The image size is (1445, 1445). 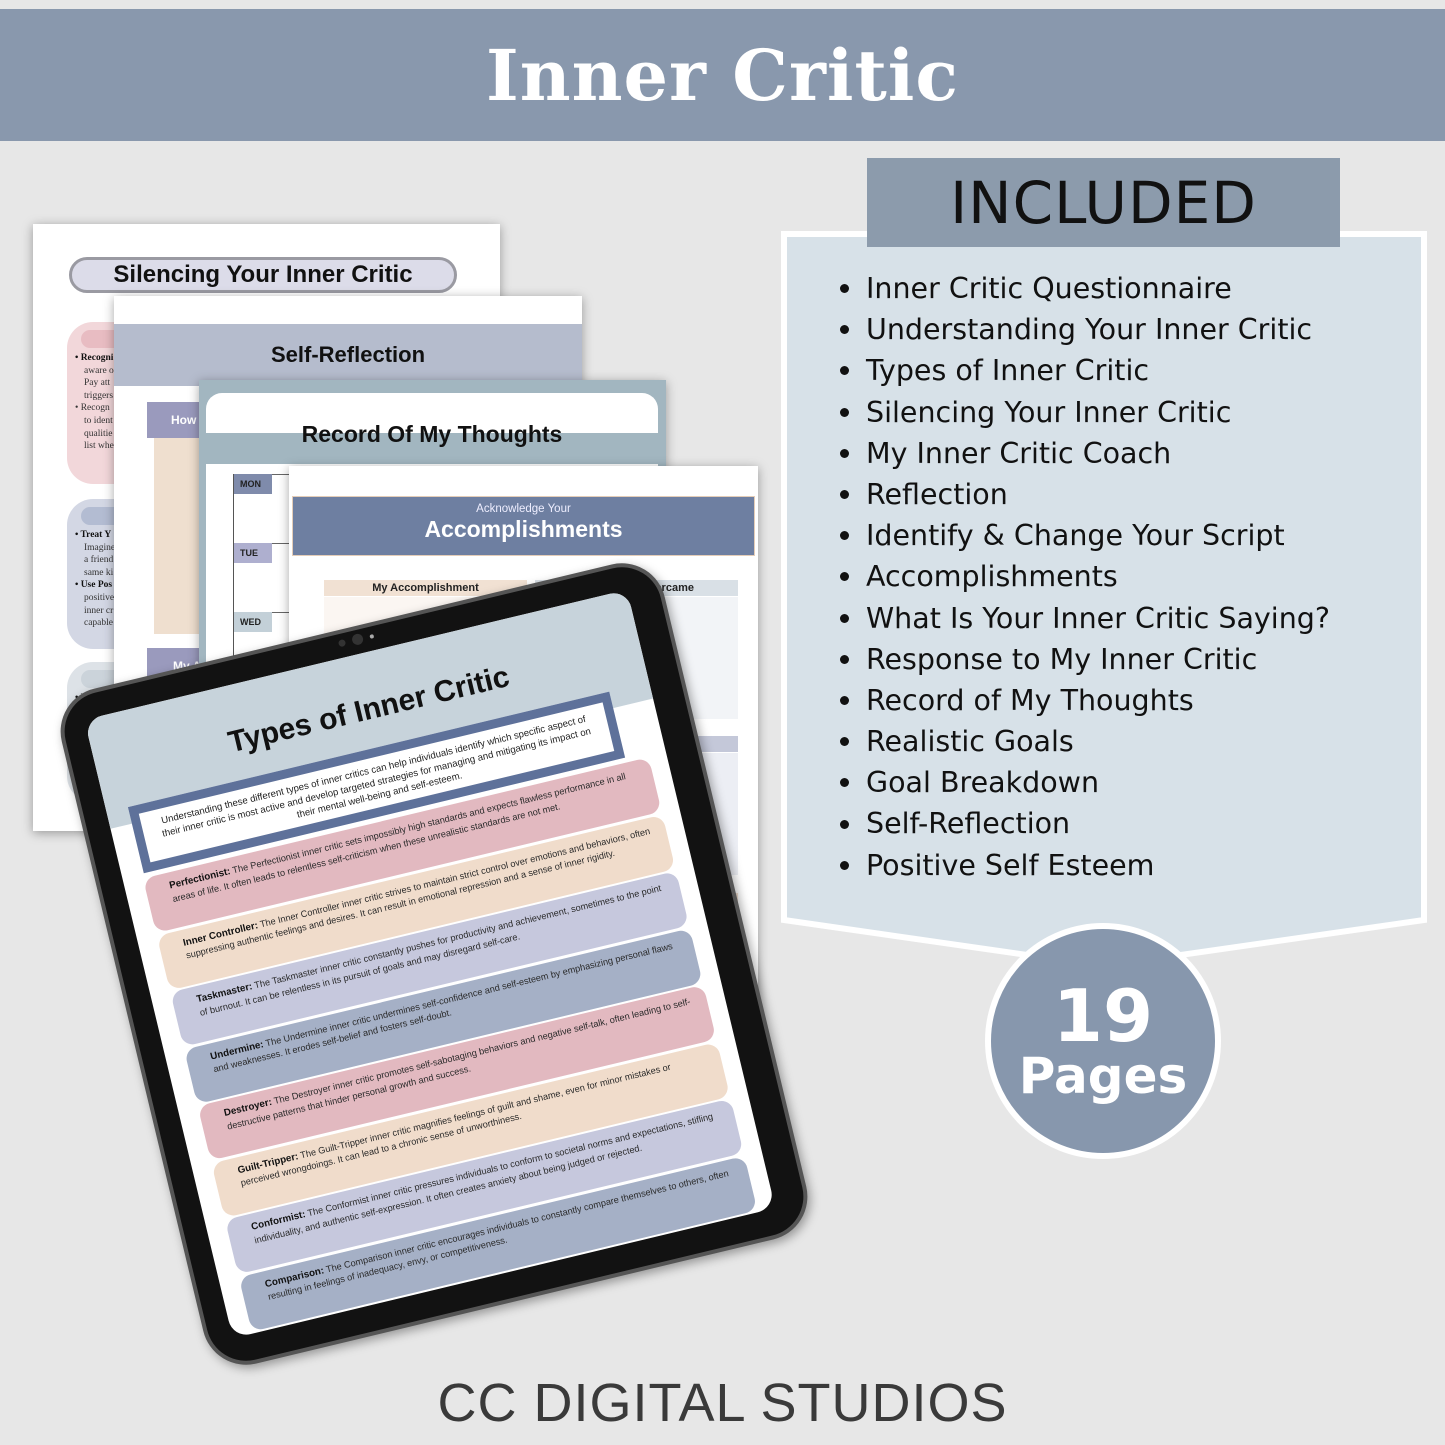 I want to click on included-item: My Inner Critic Coach, so click(x=1084, y=453).